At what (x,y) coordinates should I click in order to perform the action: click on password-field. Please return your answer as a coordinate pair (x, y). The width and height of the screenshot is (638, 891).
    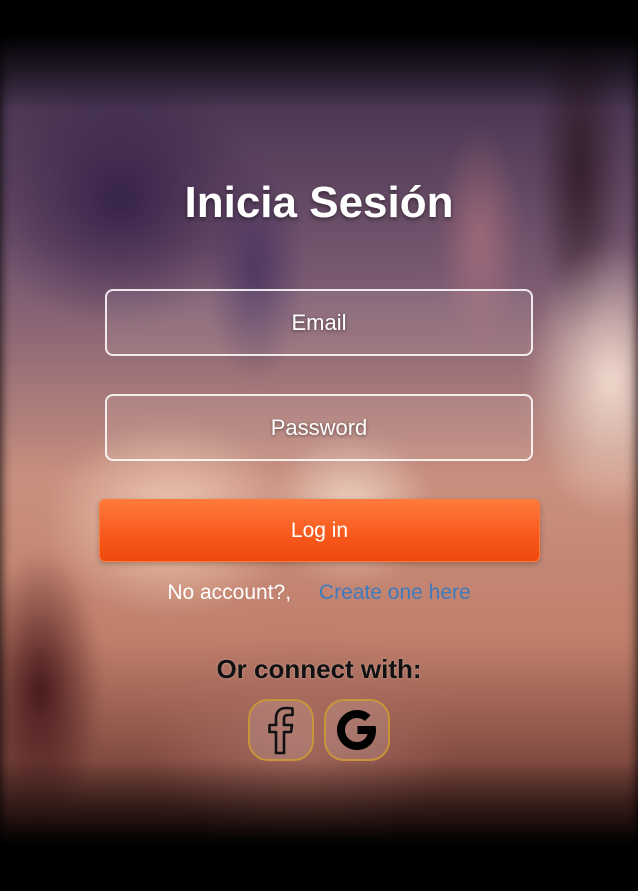
    Looking at the image, I should click on (319, 427).